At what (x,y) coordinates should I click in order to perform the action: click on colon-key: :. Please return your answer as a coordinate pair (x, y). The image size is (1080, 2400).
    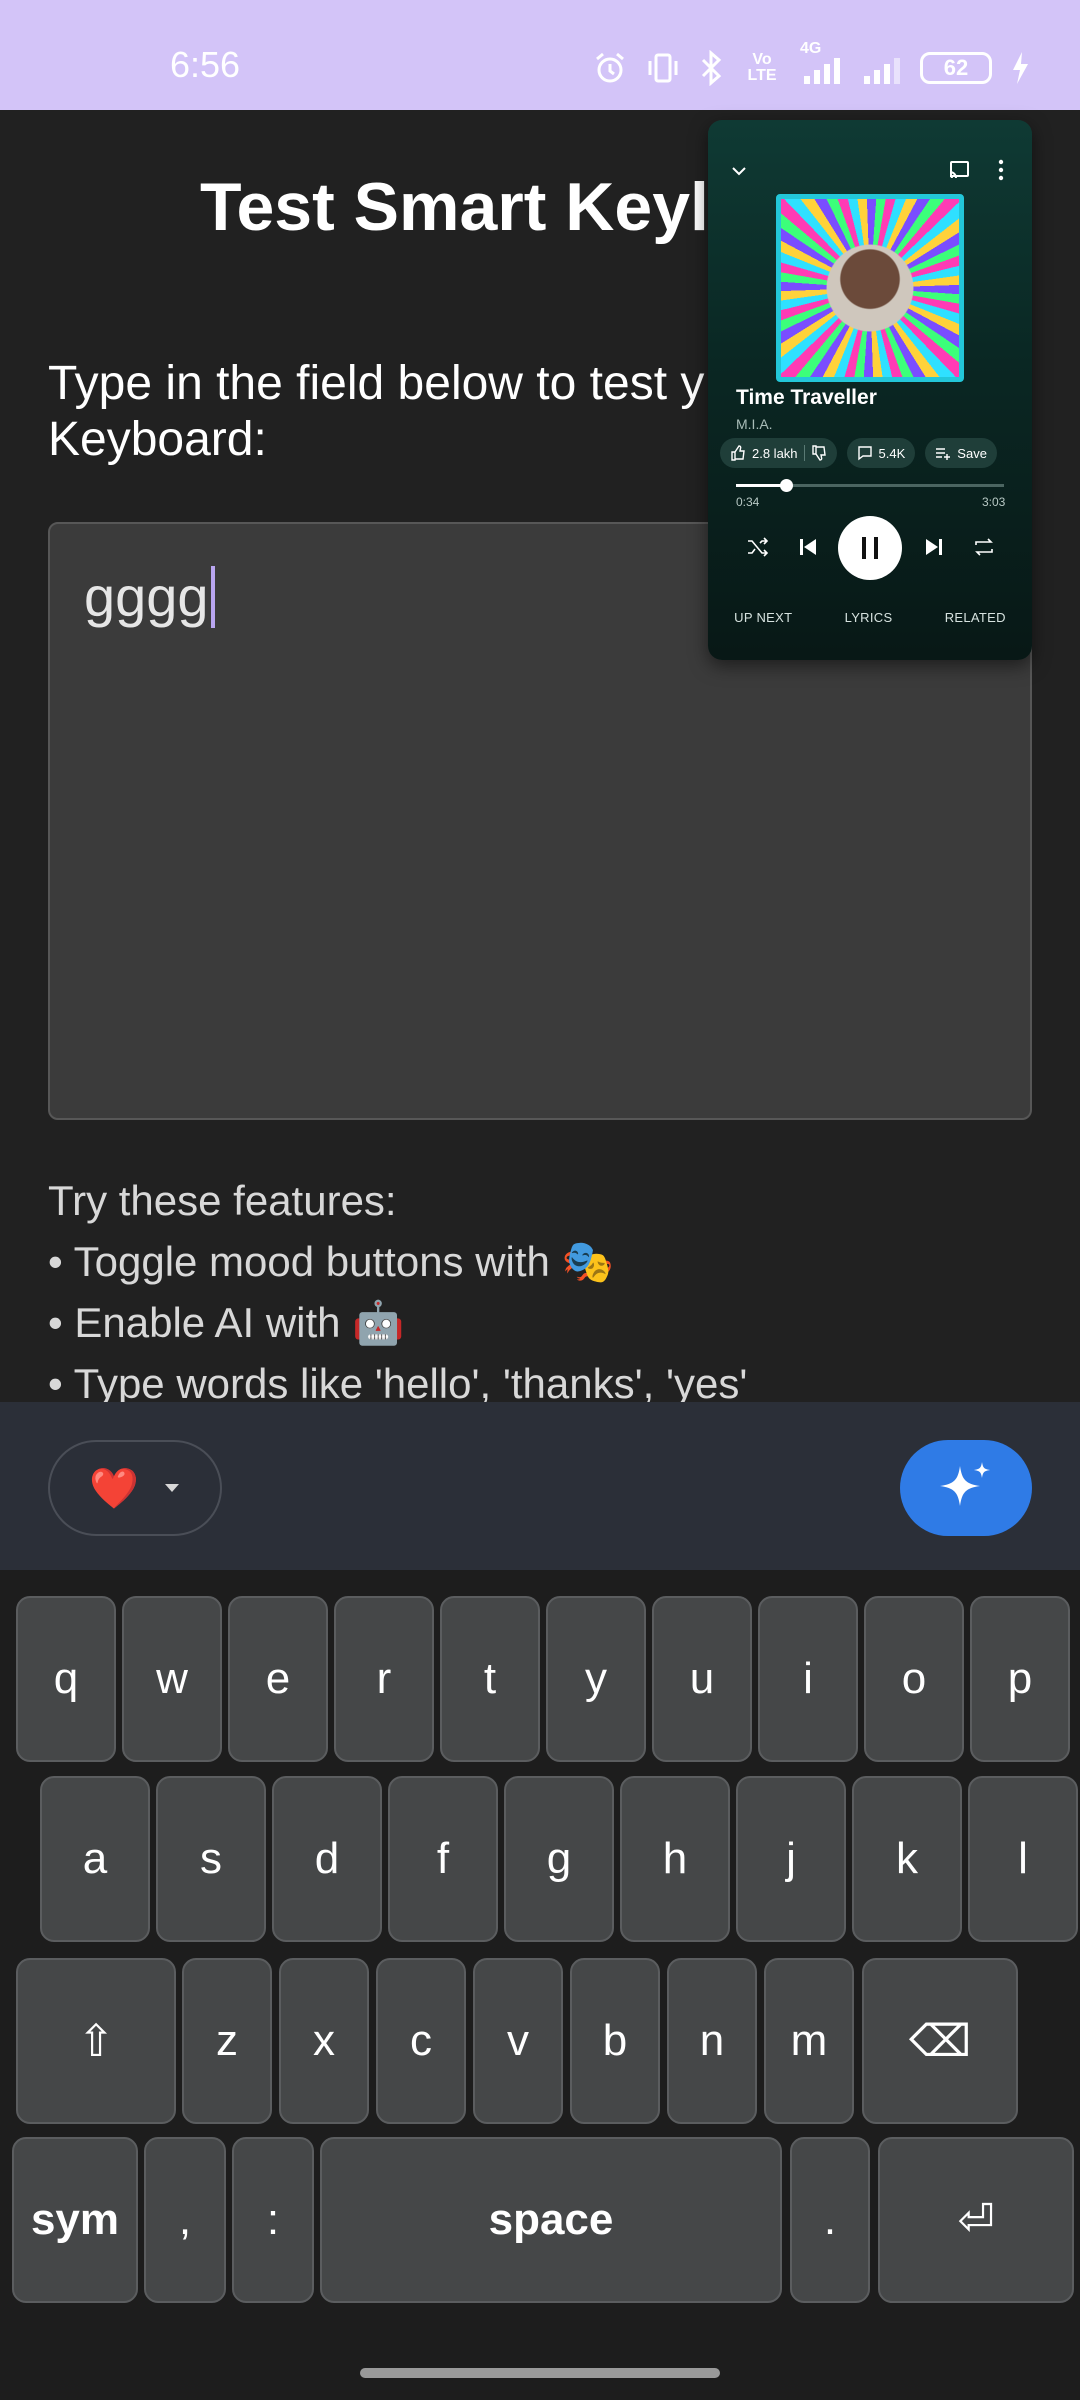
    Looking at the image, I should click on (273, 2220).